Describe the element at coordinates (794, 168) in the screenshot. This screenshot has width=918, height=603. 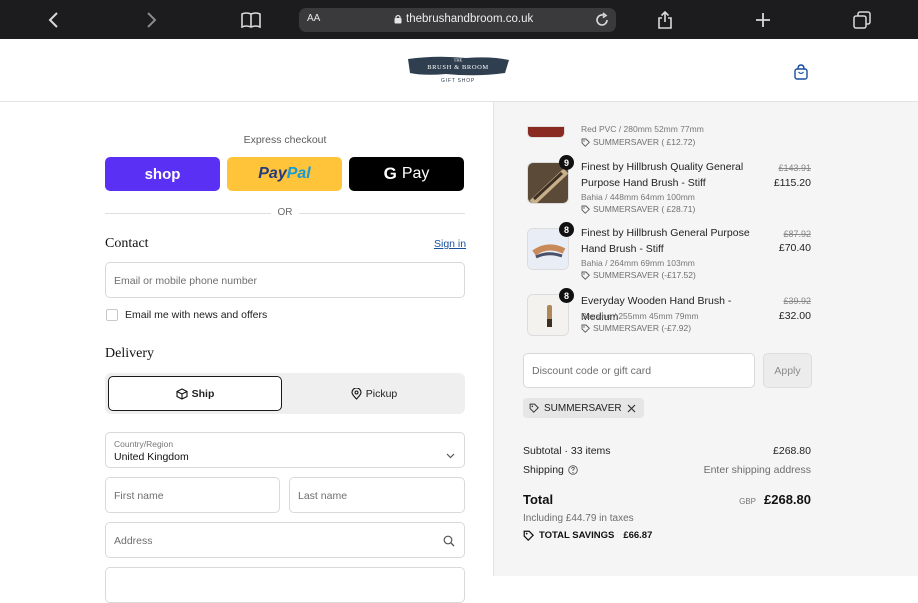
I see `item-original-price: £143.91` at that location.